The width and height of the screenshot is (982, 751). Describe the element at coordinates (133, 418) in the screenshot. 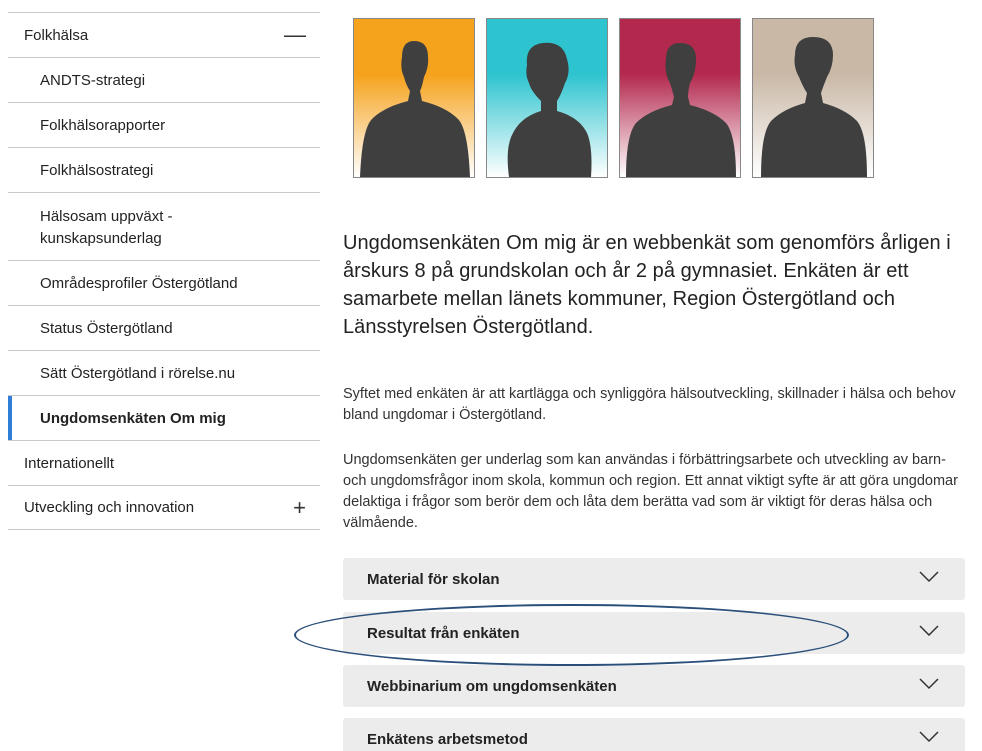

I see `sidebar-item-label: Ungdomsenkäten Om mig` at that location.